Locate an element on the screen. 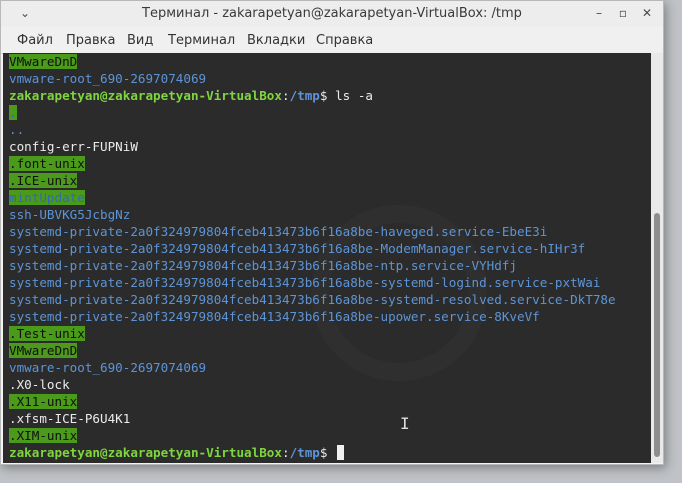 This screenshot has height=483, width=682. menu-bar: Файл Правка Вид Терминал Вкладки Справка is located at coordinates (332, 40).